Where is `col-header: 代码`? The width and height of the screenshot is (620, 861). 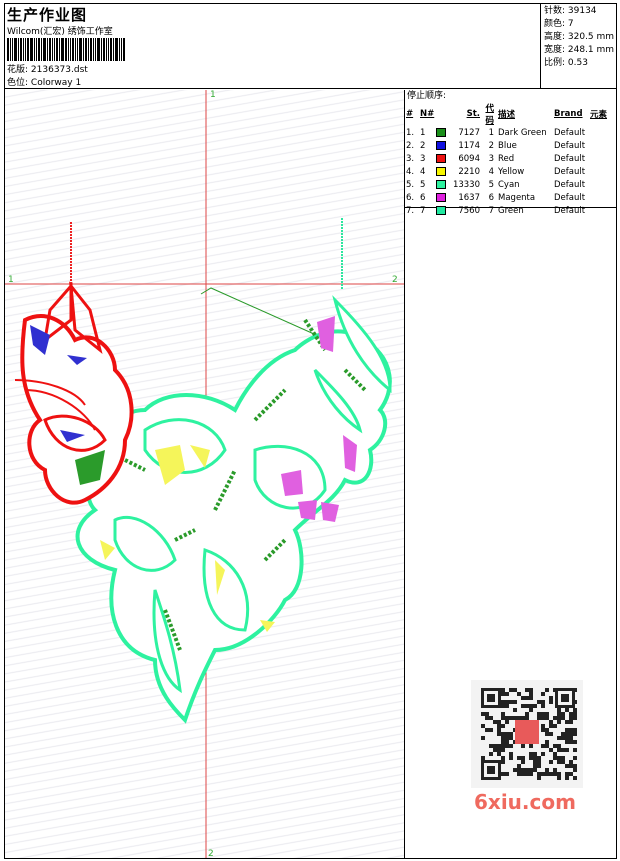 col-header: 代码 is located at coordinates (489, 115).